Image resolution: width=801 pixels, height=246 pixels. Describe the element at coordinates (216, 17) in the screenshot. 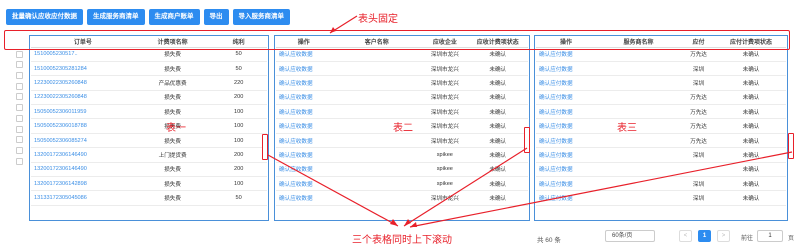

I see `export-button: 导出` at that location.